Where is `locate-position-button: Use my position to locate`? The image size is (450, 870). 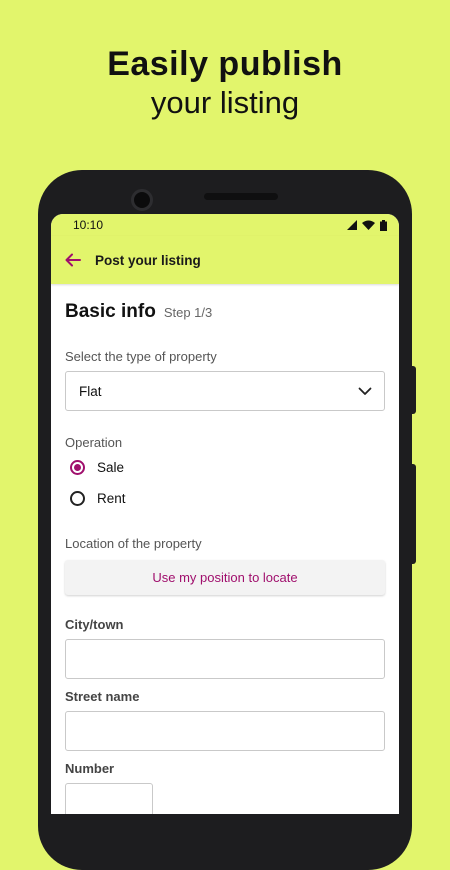 locate-position-button: Use my position to locate is located at coordinates (225, 577).